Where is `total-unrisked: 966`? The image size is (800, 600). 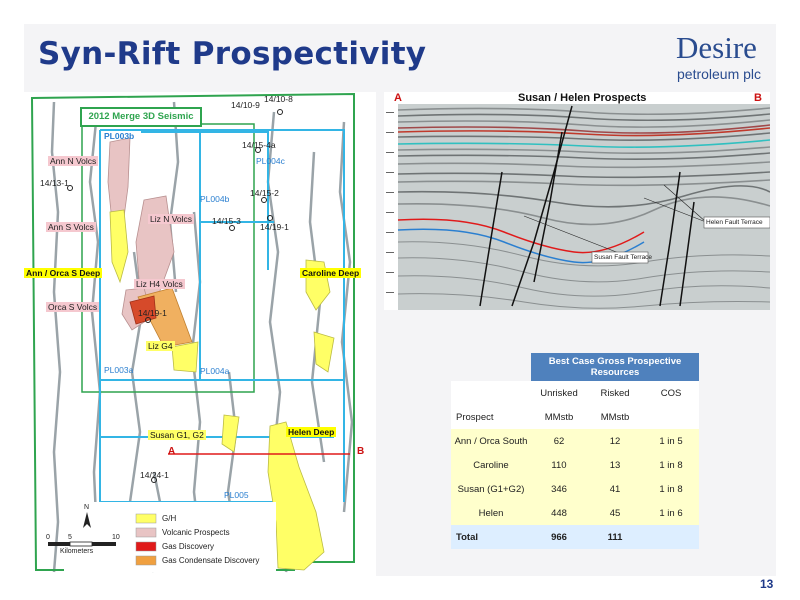 total-unrisked: 966 is located at coordinates (559, 537).